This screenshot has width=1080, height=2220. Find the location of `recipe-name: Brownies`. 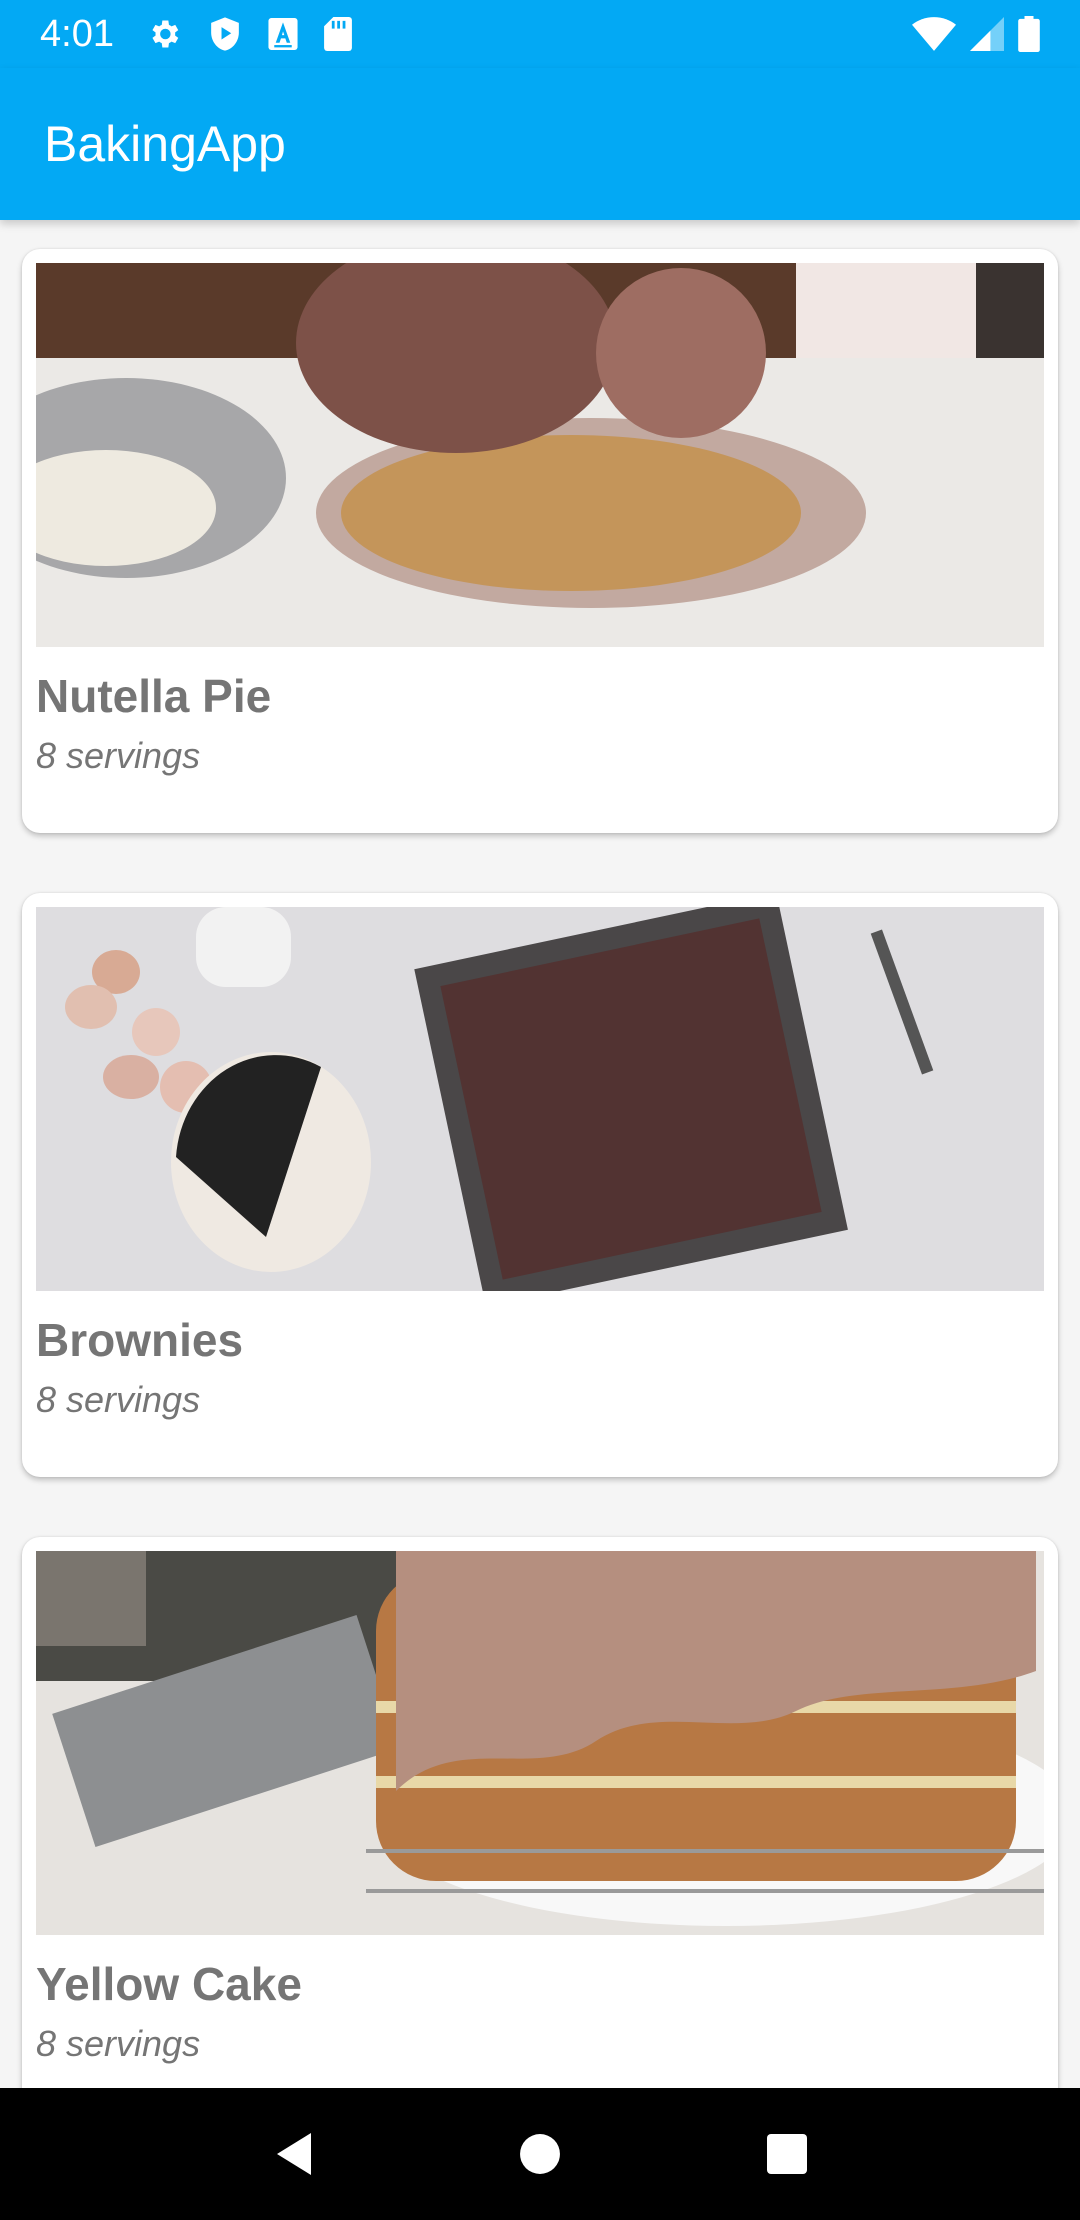

recipe-name: Brownies is located at coordinates (140, 1340).